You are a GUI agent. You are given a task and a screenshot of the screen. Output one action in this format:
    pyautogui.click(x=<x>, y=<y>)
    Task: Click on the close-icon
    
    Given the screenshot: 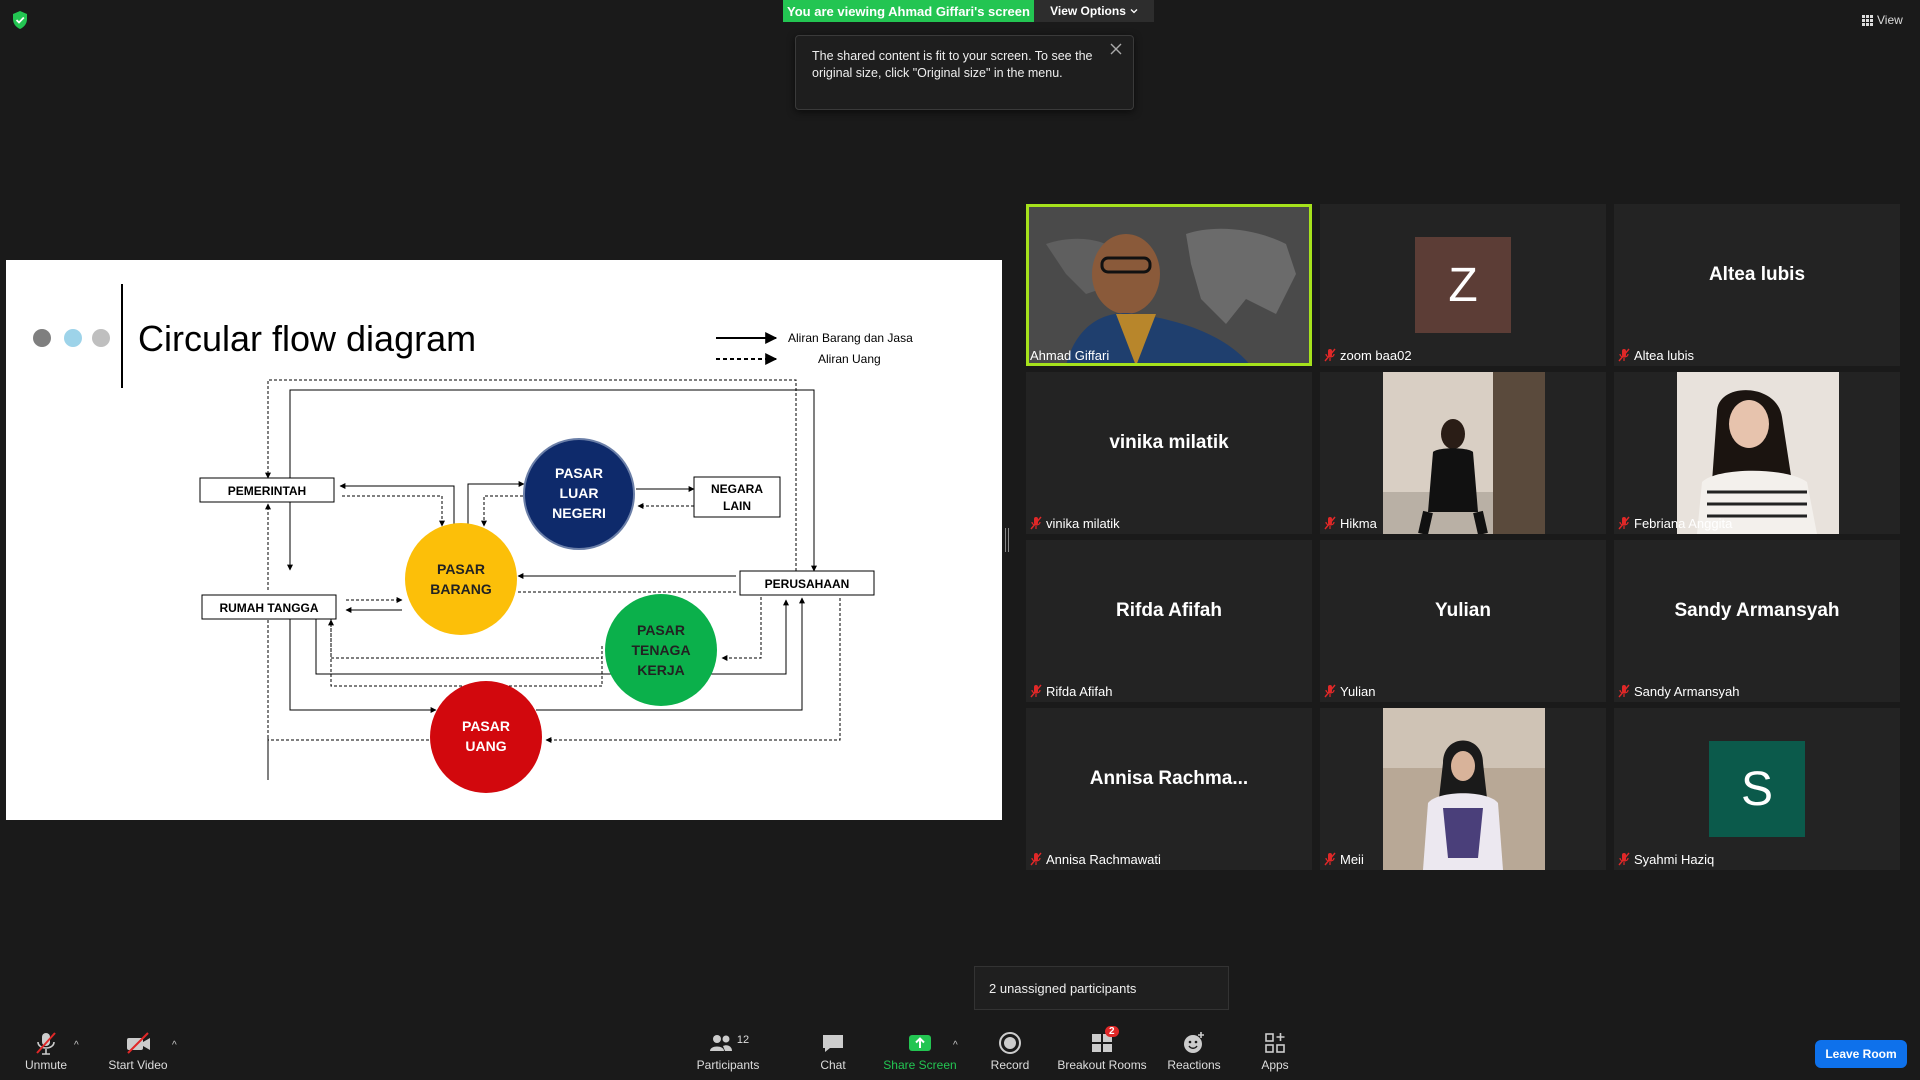 What is the action you would take?
    pyautogui.click(x=1116, y=49)
    